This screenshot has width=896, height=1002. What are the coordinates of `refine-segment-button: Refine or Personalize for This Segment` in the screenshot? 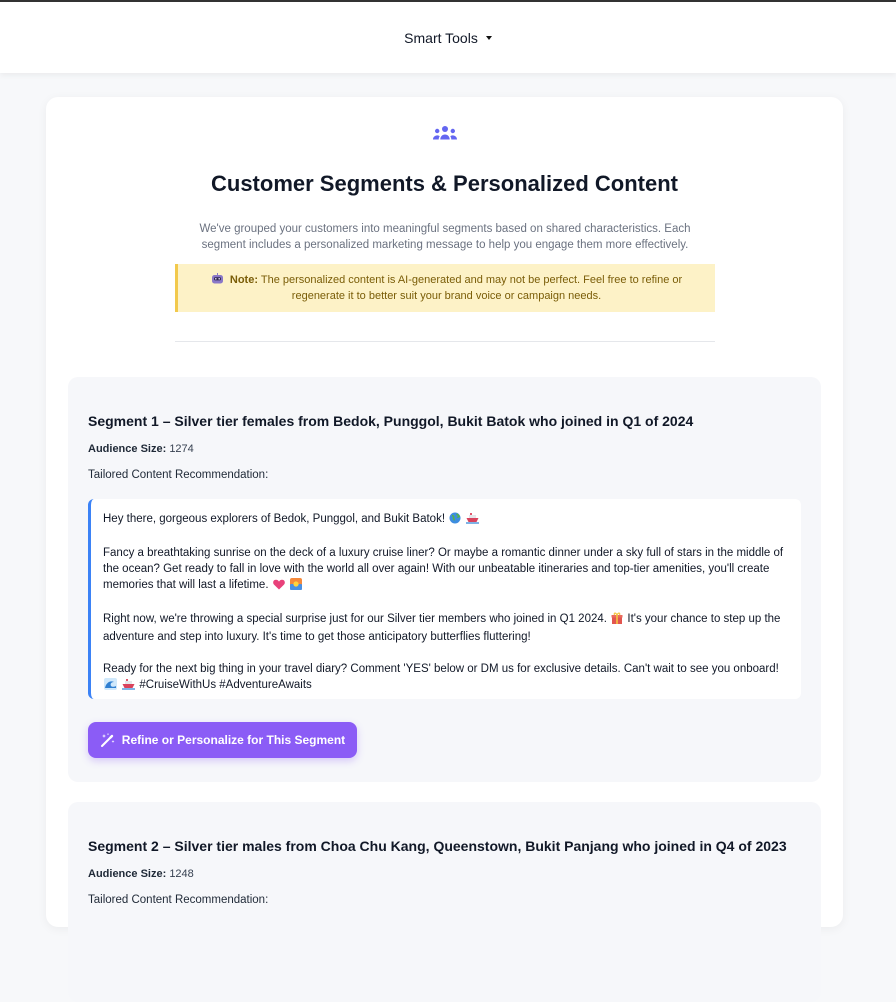 It's located at (222, 740).